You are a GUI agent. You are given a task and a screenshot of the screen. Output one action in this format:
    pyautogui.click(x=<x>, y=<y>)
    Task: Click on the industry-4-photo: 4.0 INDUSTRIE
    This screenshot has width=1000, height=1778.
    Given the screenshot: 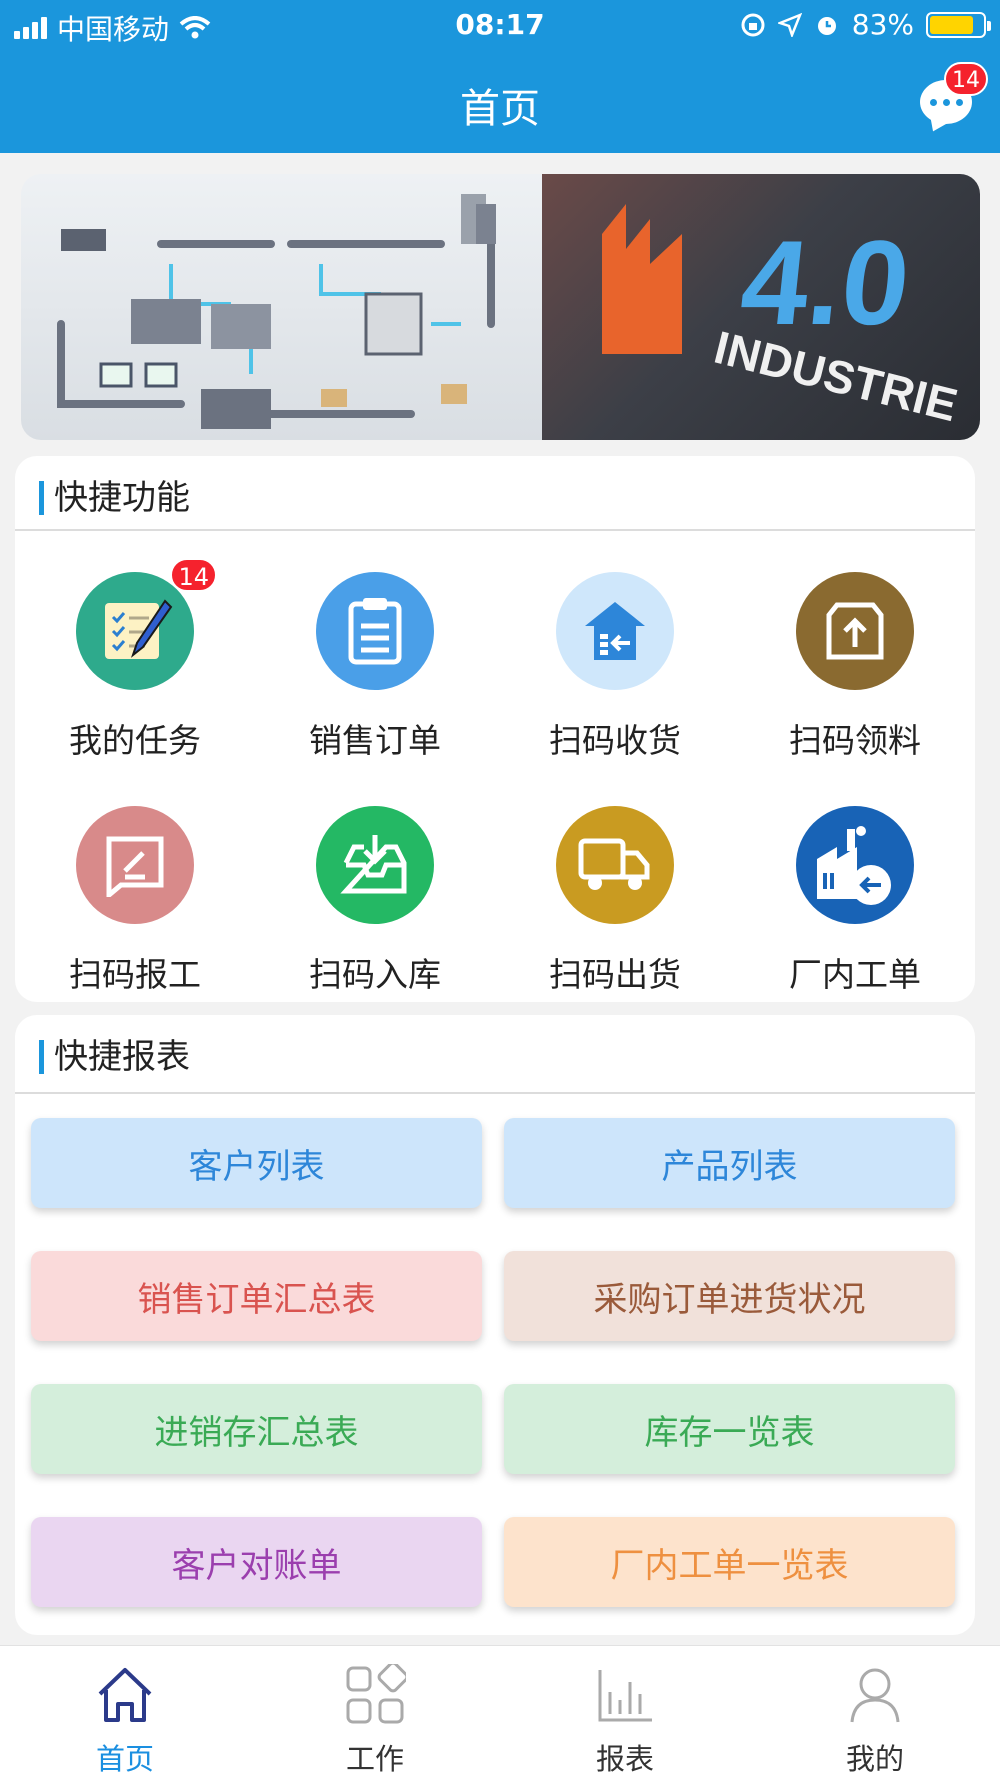 What is the action you would take?
    pyautogui.click(x=761, y=307)
    